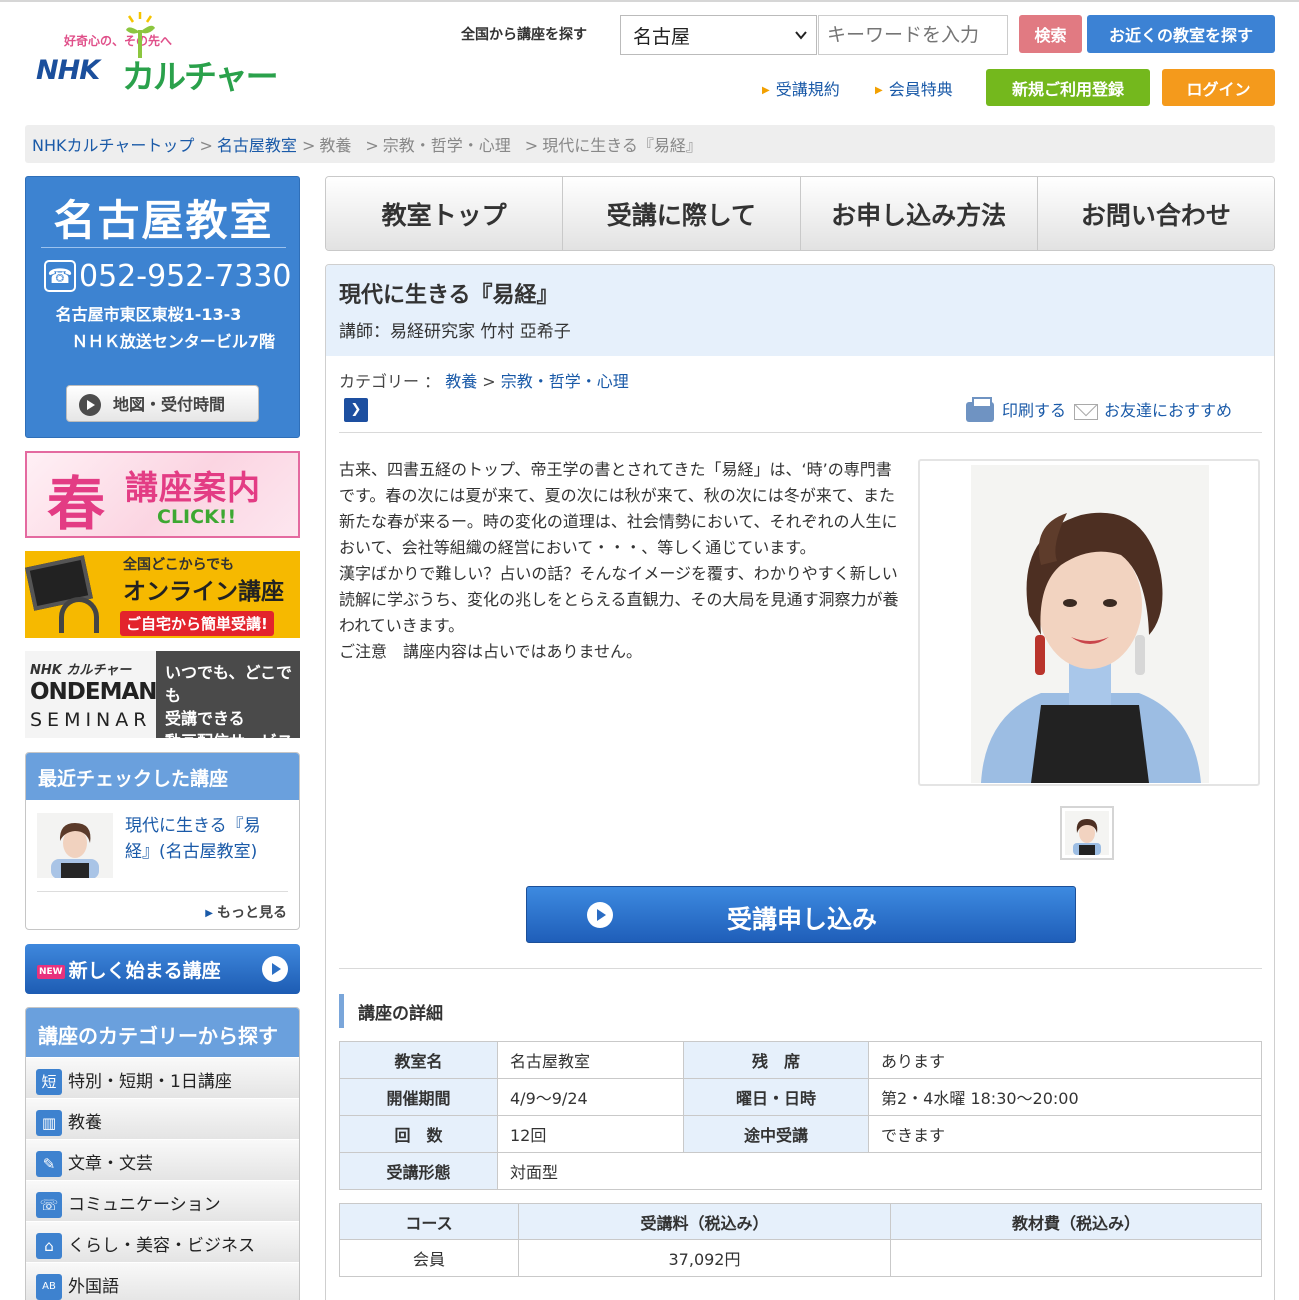 The image size is (1299, 1300). What do you see at coordinates (390, 381) in the screenshot?
I see `category-label: カテゴリー ：` at bounding box center [390, 381].